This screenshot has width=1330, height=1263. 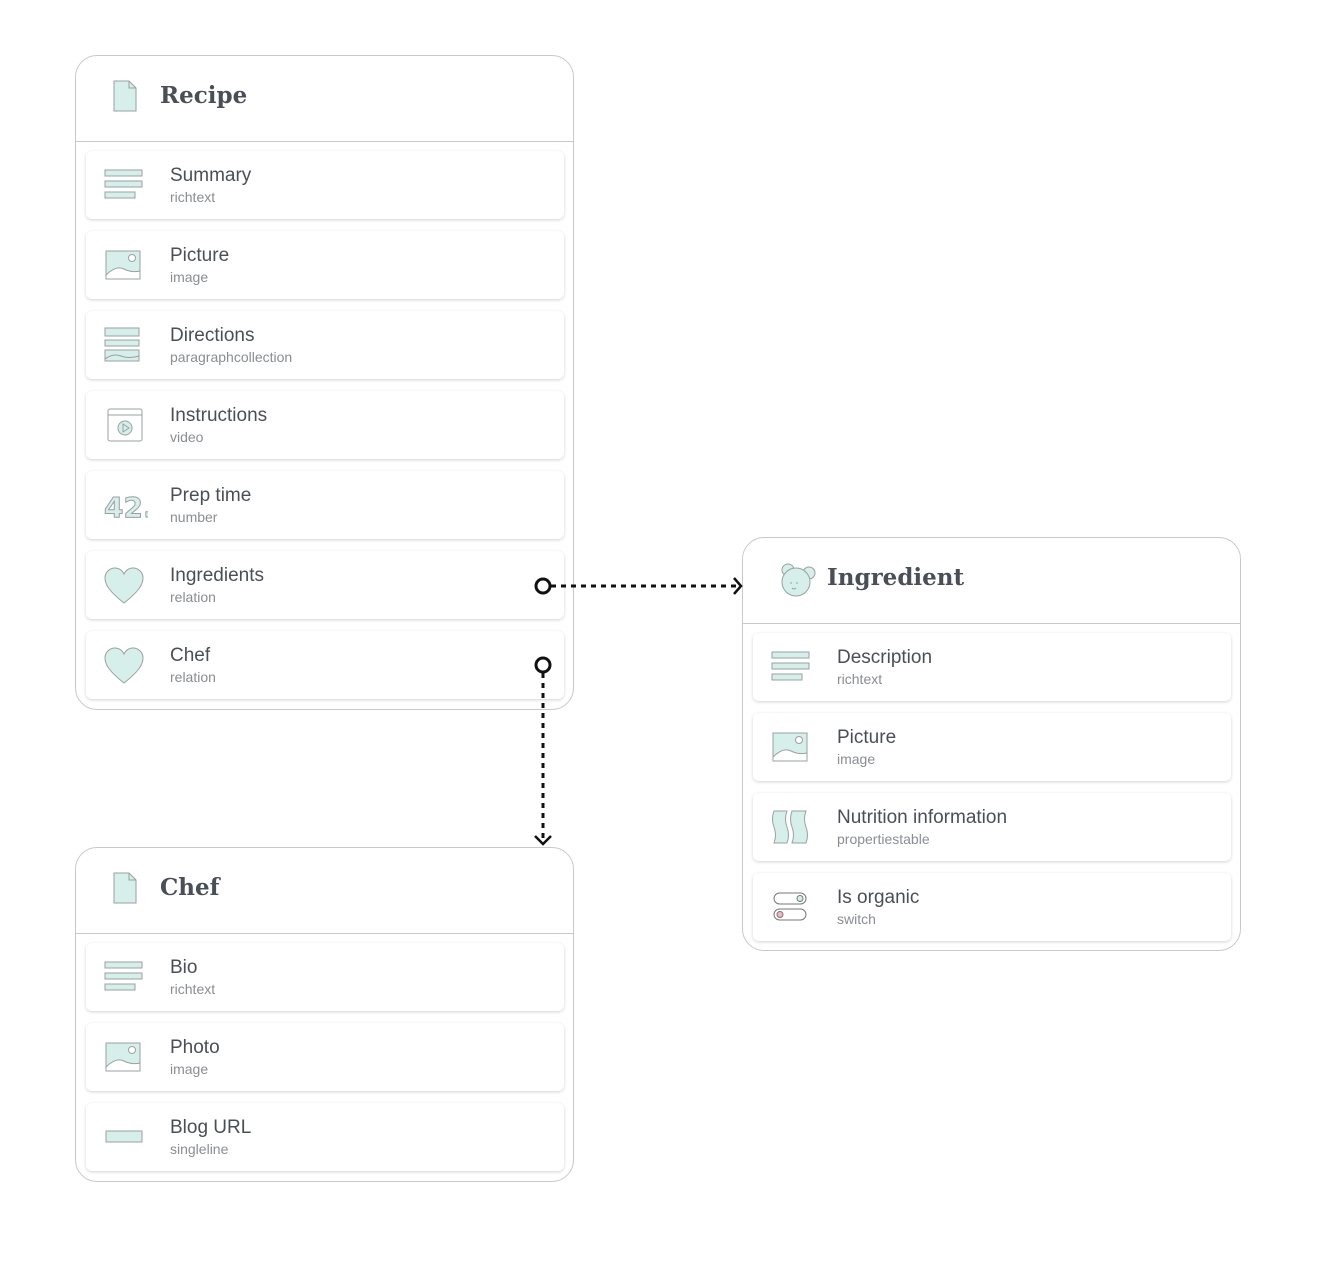 What do you see at coordinates (543, 751) in the screenshot?
I see `relation-chef-connector` at bounding box center [543, 751].